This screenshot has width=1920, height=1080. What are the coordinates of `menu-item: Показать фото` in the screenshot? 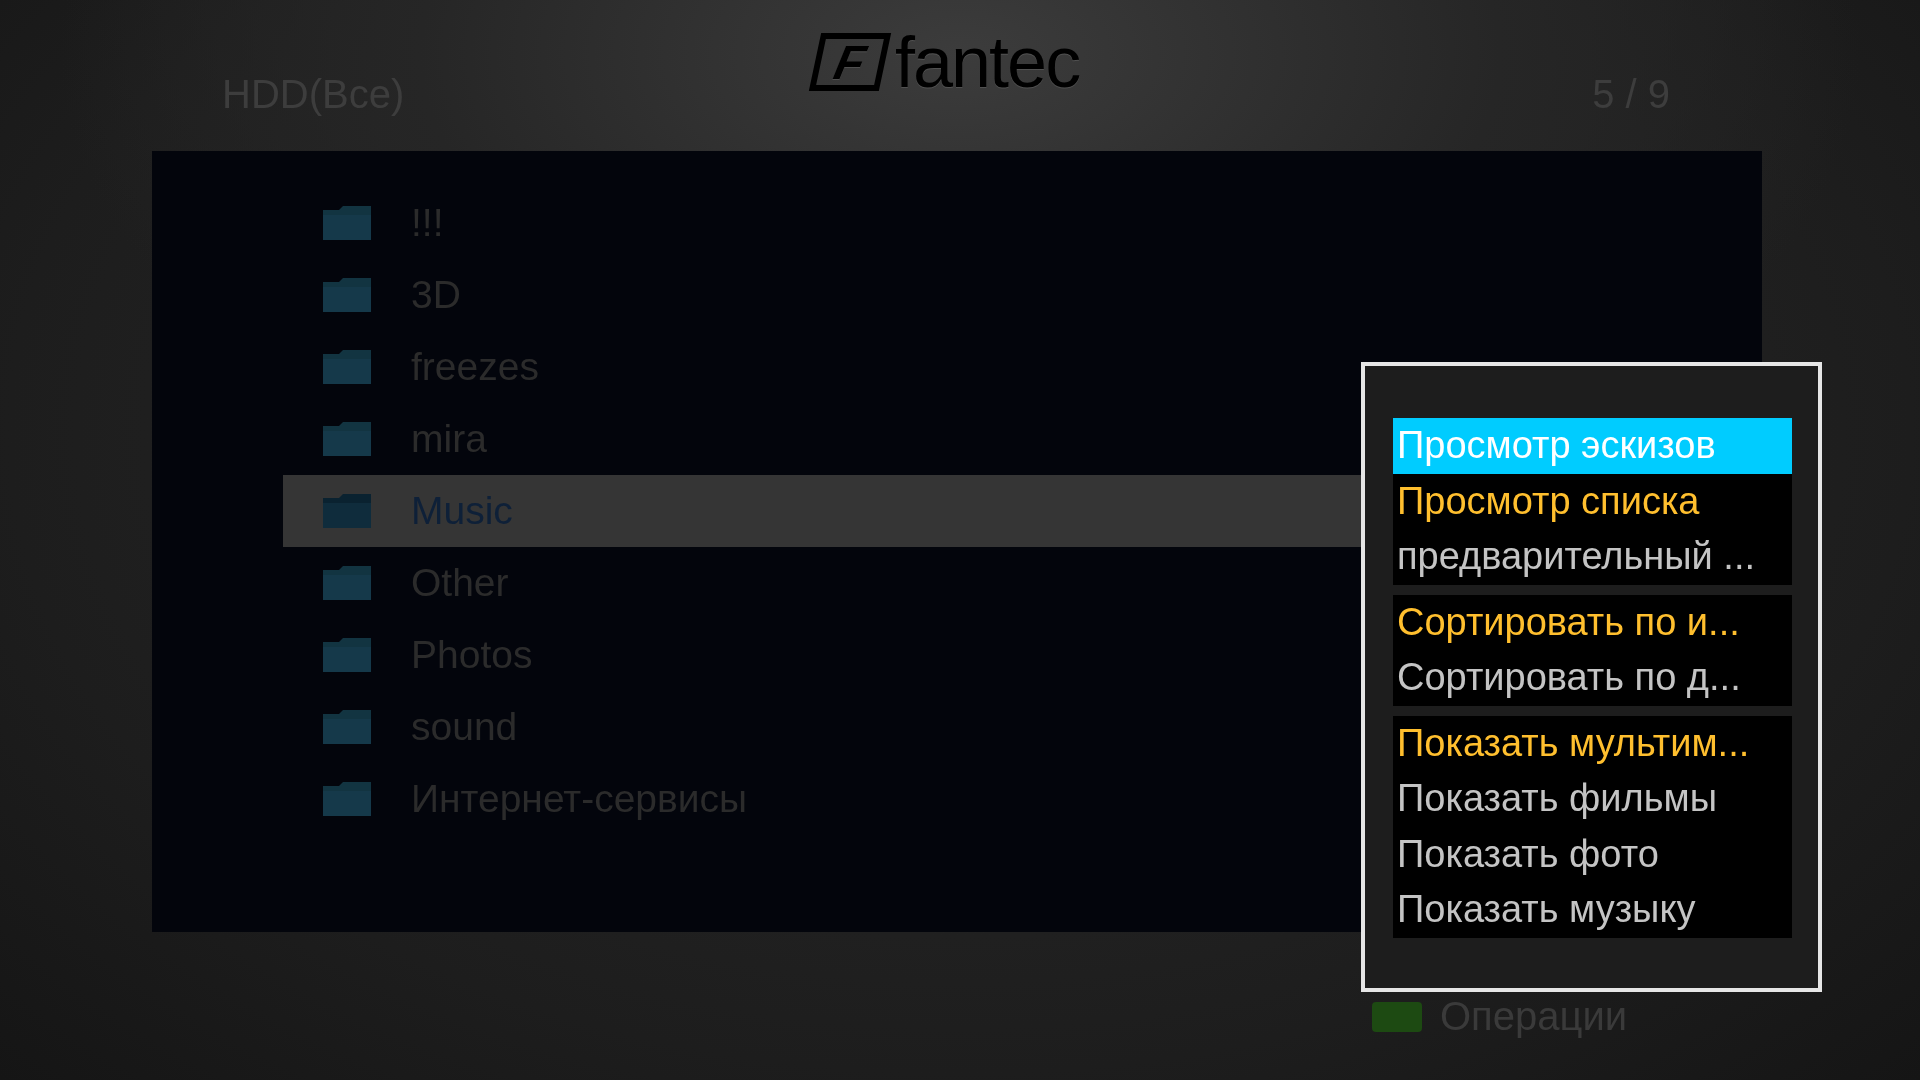 It's located at (1592, 854).